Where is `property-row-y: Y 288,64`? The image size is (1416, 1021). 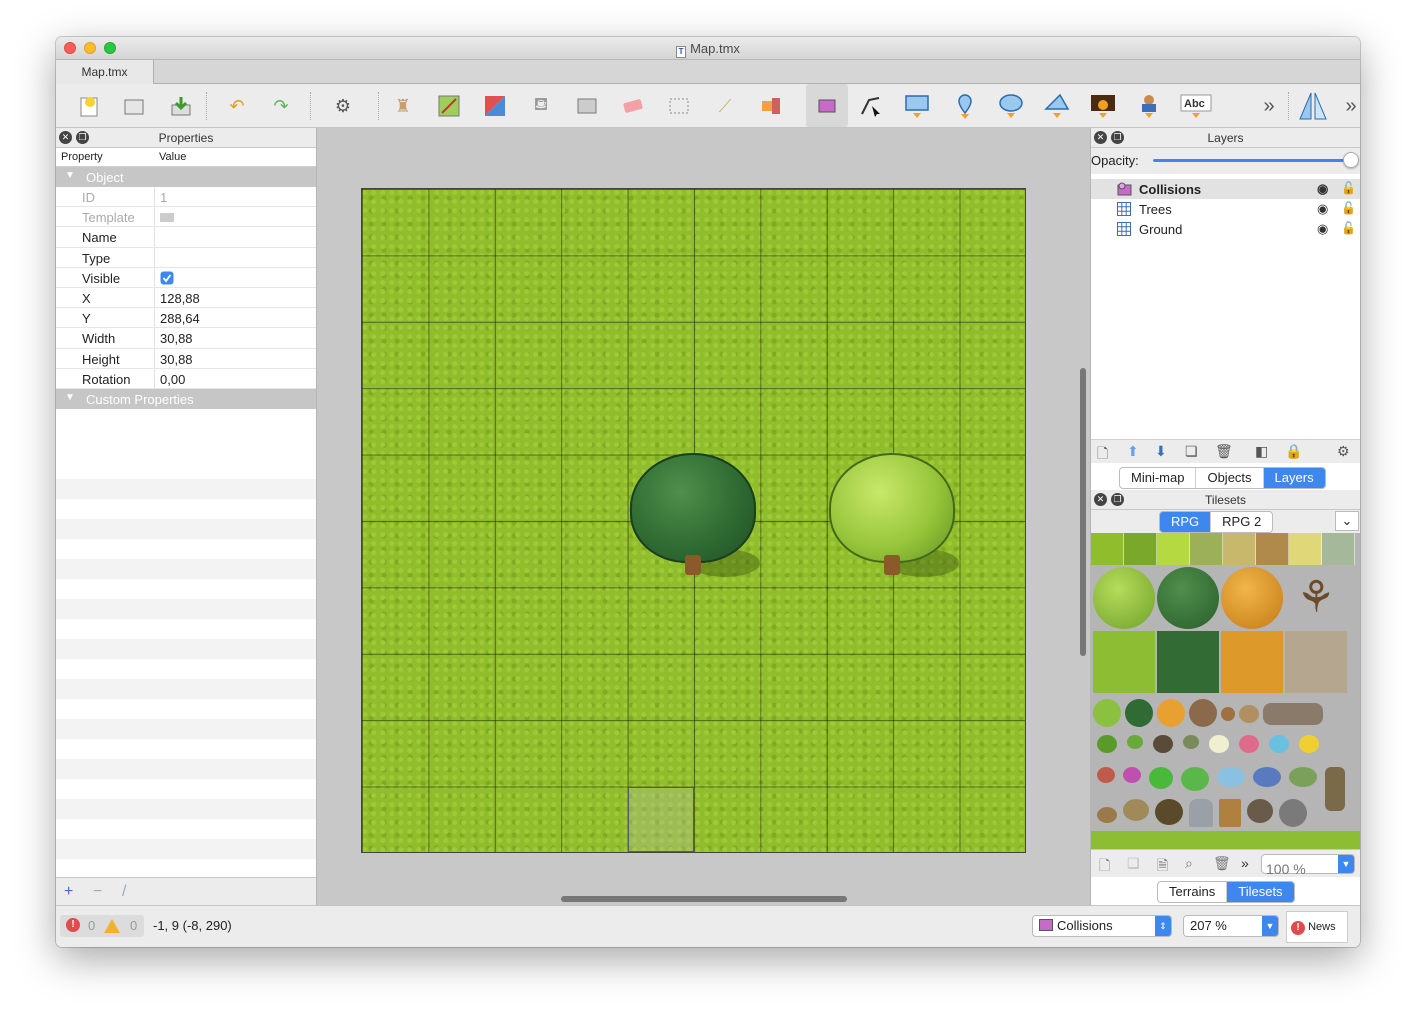 property-row-y: Y 288,64 is located at coordinates (186, 318).